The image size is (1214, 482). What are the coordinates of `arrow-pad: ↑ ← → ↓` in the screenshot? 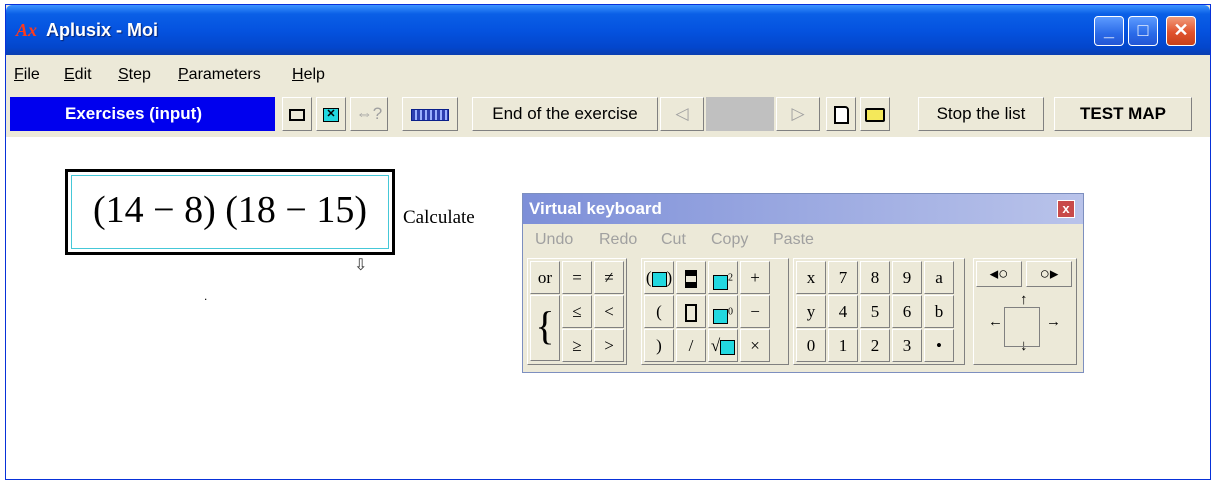 It's located at (1026, 327).